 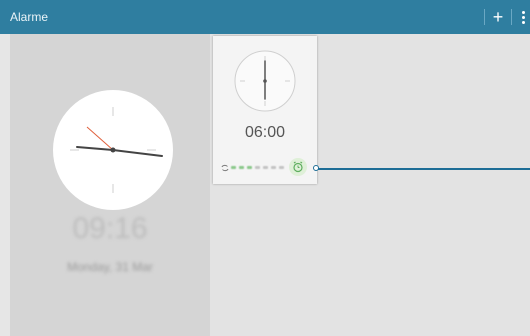 What do you see at coordinates (423, 169) in the screenshot?
I see `callout-line` at bounding box center [423, 169].